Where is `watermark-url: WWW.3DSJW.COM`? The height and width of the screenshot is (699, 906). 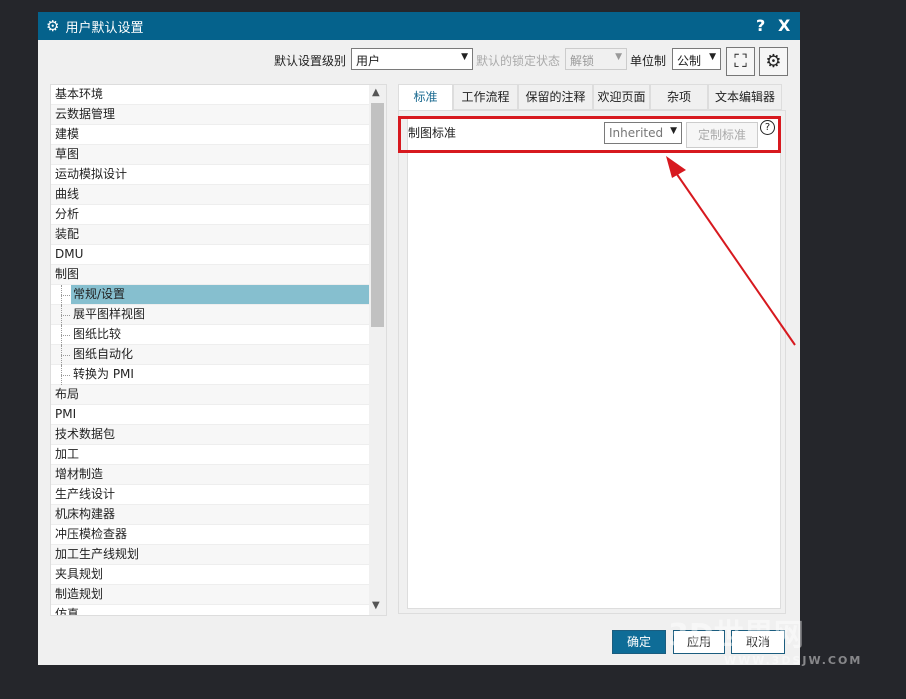 watermark-url: WWW.3DSJW.COM is located at coordinates (793, 660).